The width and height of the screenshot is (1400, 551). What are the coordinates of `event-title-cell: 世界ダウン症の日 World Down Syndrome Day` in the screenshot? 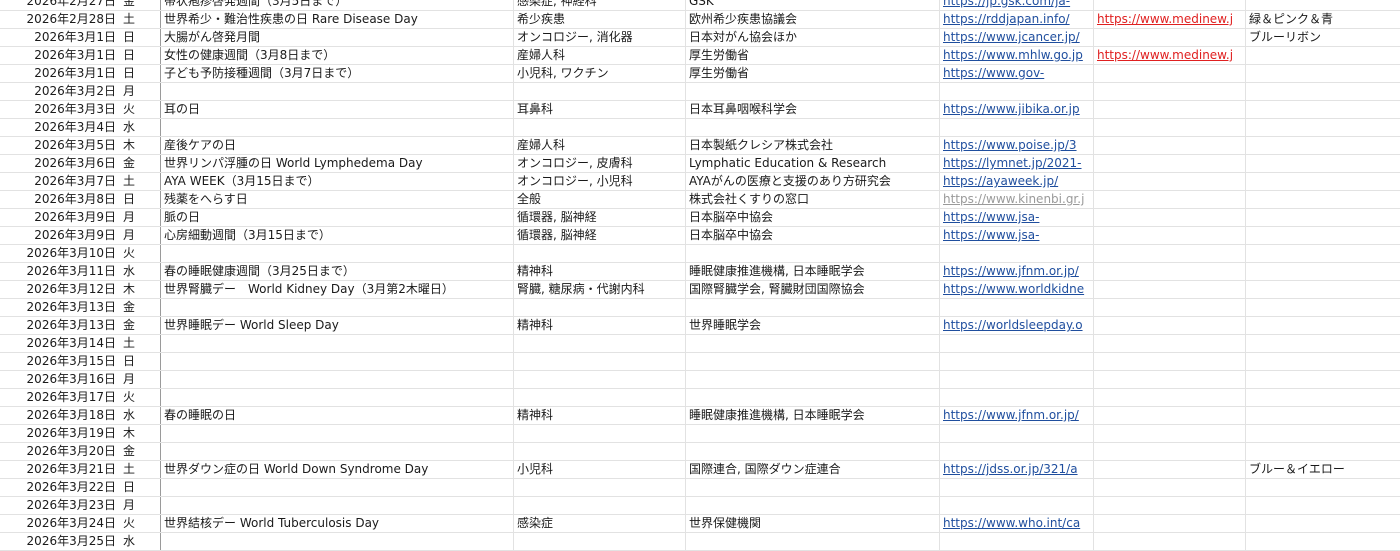 It's located at (337, 469).